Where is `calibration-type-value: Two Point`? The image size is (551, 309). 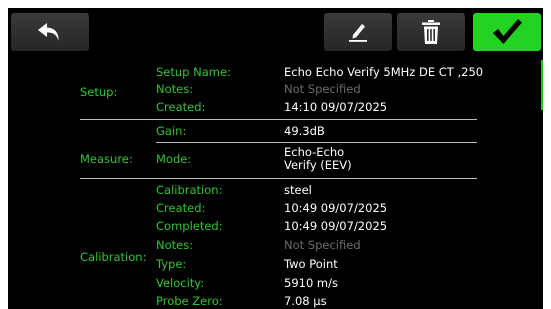 calibration-type-value: Two Point is located at coordinates (311, 264).